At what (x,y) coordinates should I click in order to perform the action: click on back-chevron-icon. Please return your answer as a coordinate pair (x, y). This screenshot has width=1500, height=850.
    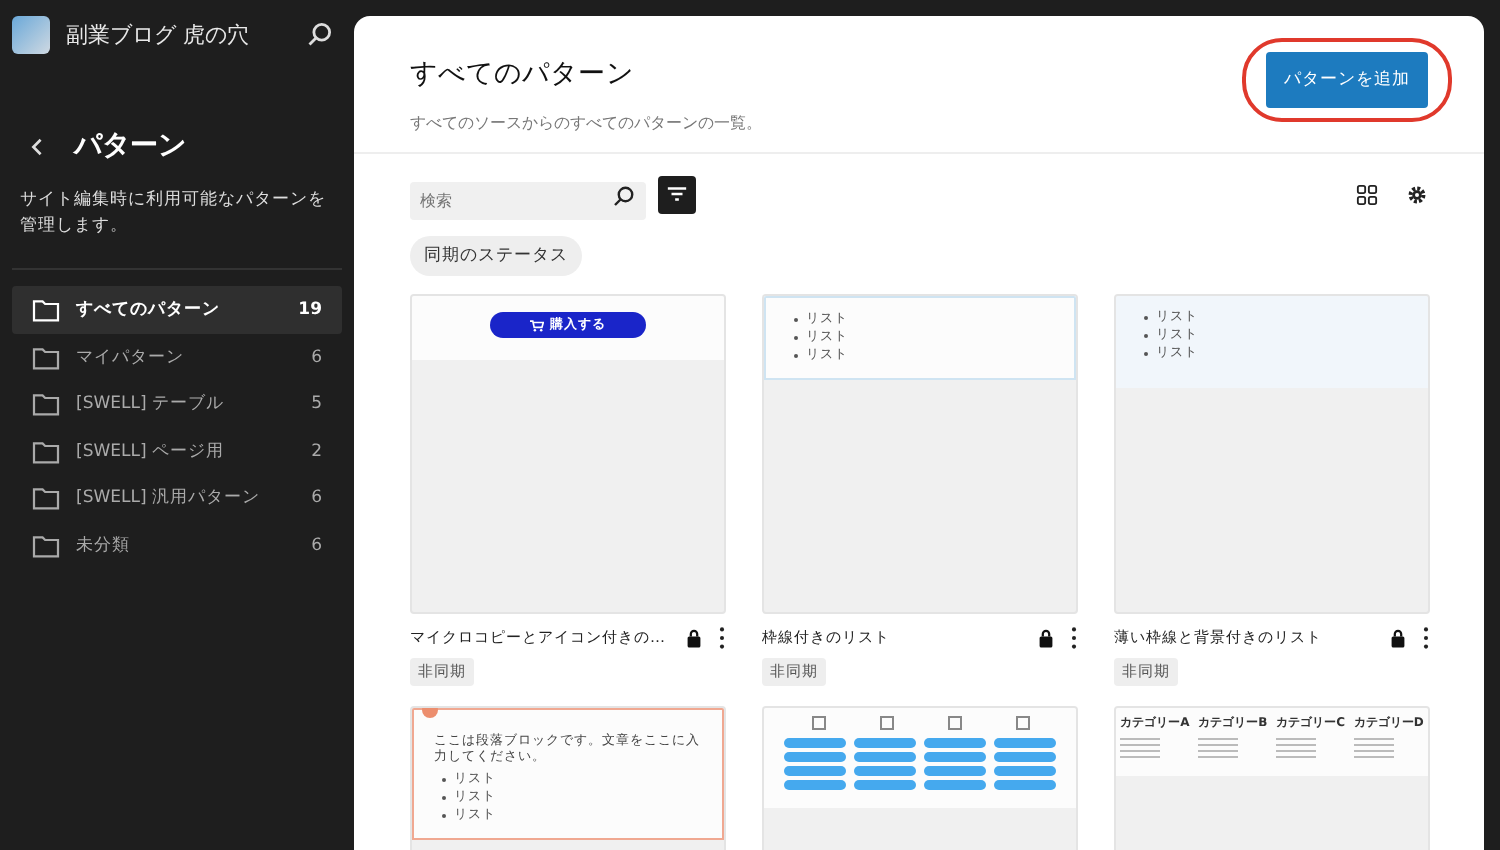
    Looking at the image, I should click on (37, 146).